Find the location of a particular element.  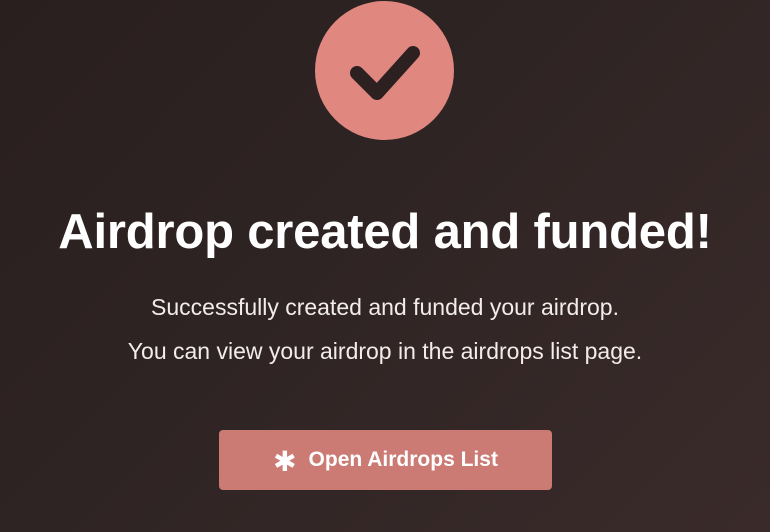

asterisk-icon: ✱ is located at coordinates (285, 461).